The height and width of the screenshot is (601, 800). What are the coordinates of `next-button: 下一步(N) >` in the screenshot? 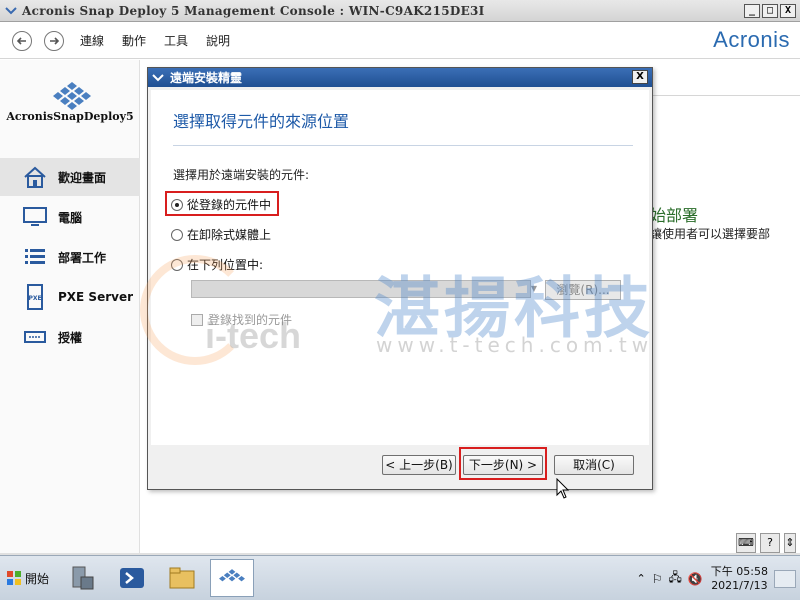 It's located at (503, 465).